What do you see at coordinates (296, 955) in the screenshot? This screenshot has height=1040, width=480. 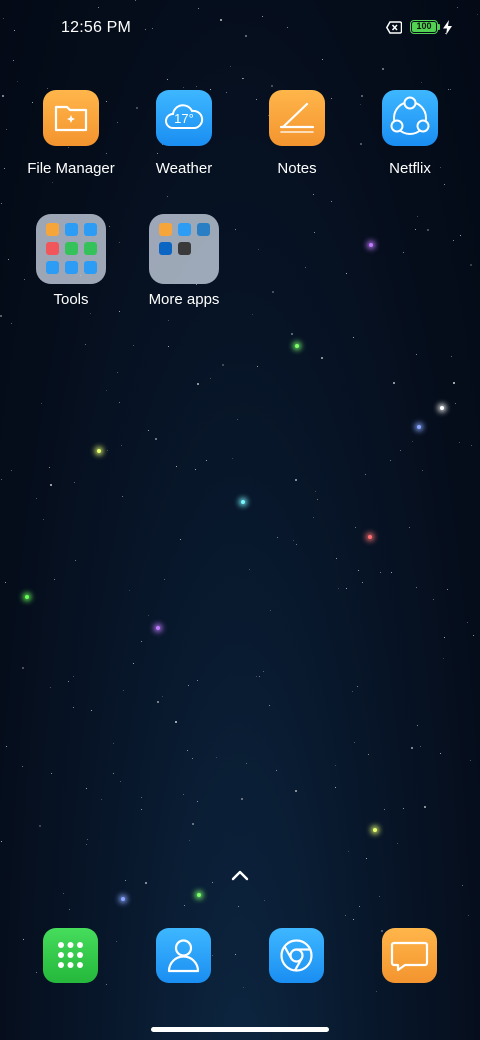 I see `dock-browser` at bounding box center [296, 955].